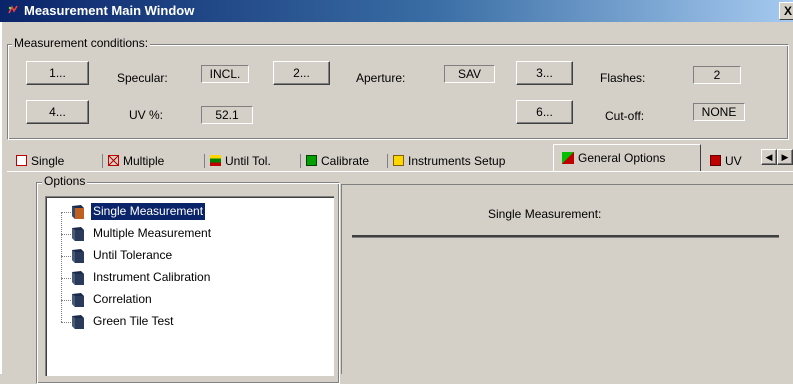 The image size is (793, 384). What do you see at coordinates (545, 214) in the screenshot?
I see `panel-title: Single Measurement:` at bounding box center [545, 214].